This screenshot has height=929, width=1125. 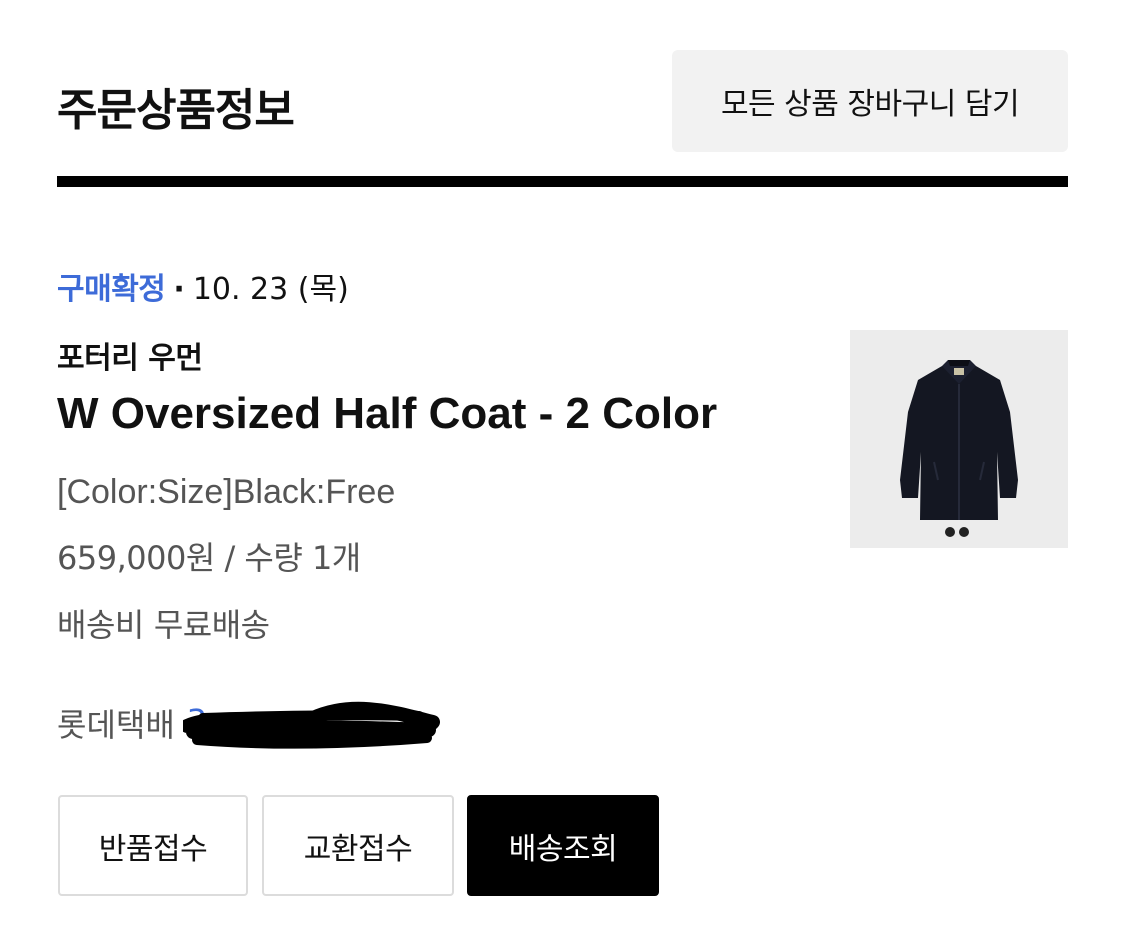 What do you see at coordinates (387, 414) in the screenshot?
I see `product-name: W Oversized Half Coat - 2 Color` at bounding box center [387, 414].